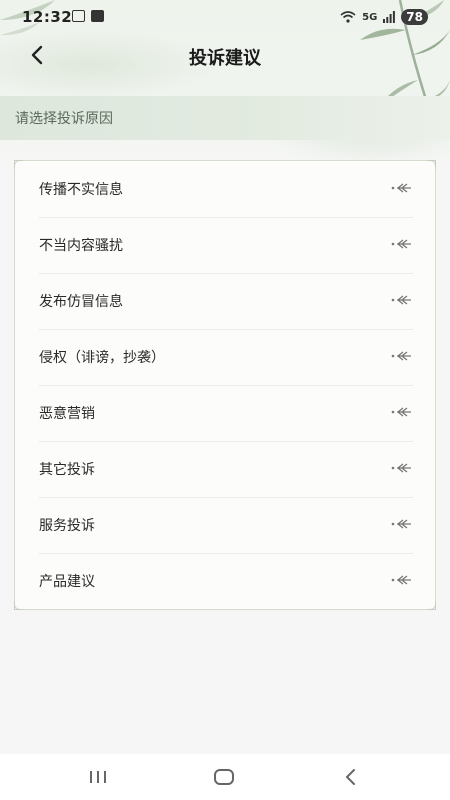 Image resolution: width=450 pixels, height=800 pixels. What do you see at coordinates (67, 414) in the screenshot?
I see `list-item-label: 恶意营销` at bounding box center [67, 414].